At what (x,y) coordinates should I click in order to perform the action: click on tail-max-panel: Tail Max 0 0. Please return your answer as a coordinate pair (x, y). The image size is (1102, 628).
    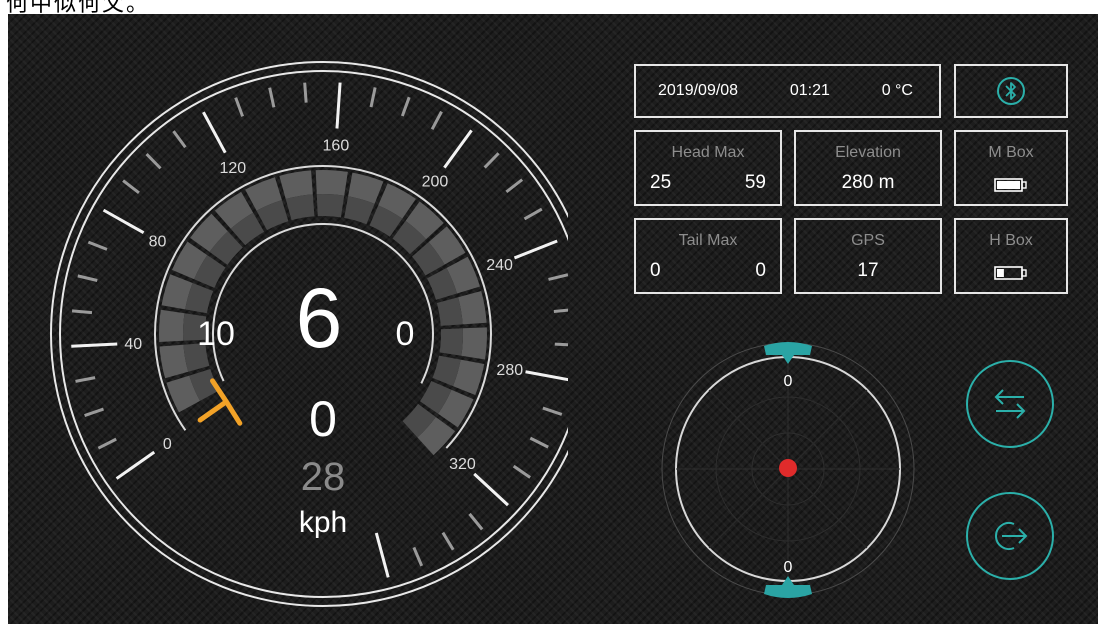
    Looking at the image, I should click on (708, 256).